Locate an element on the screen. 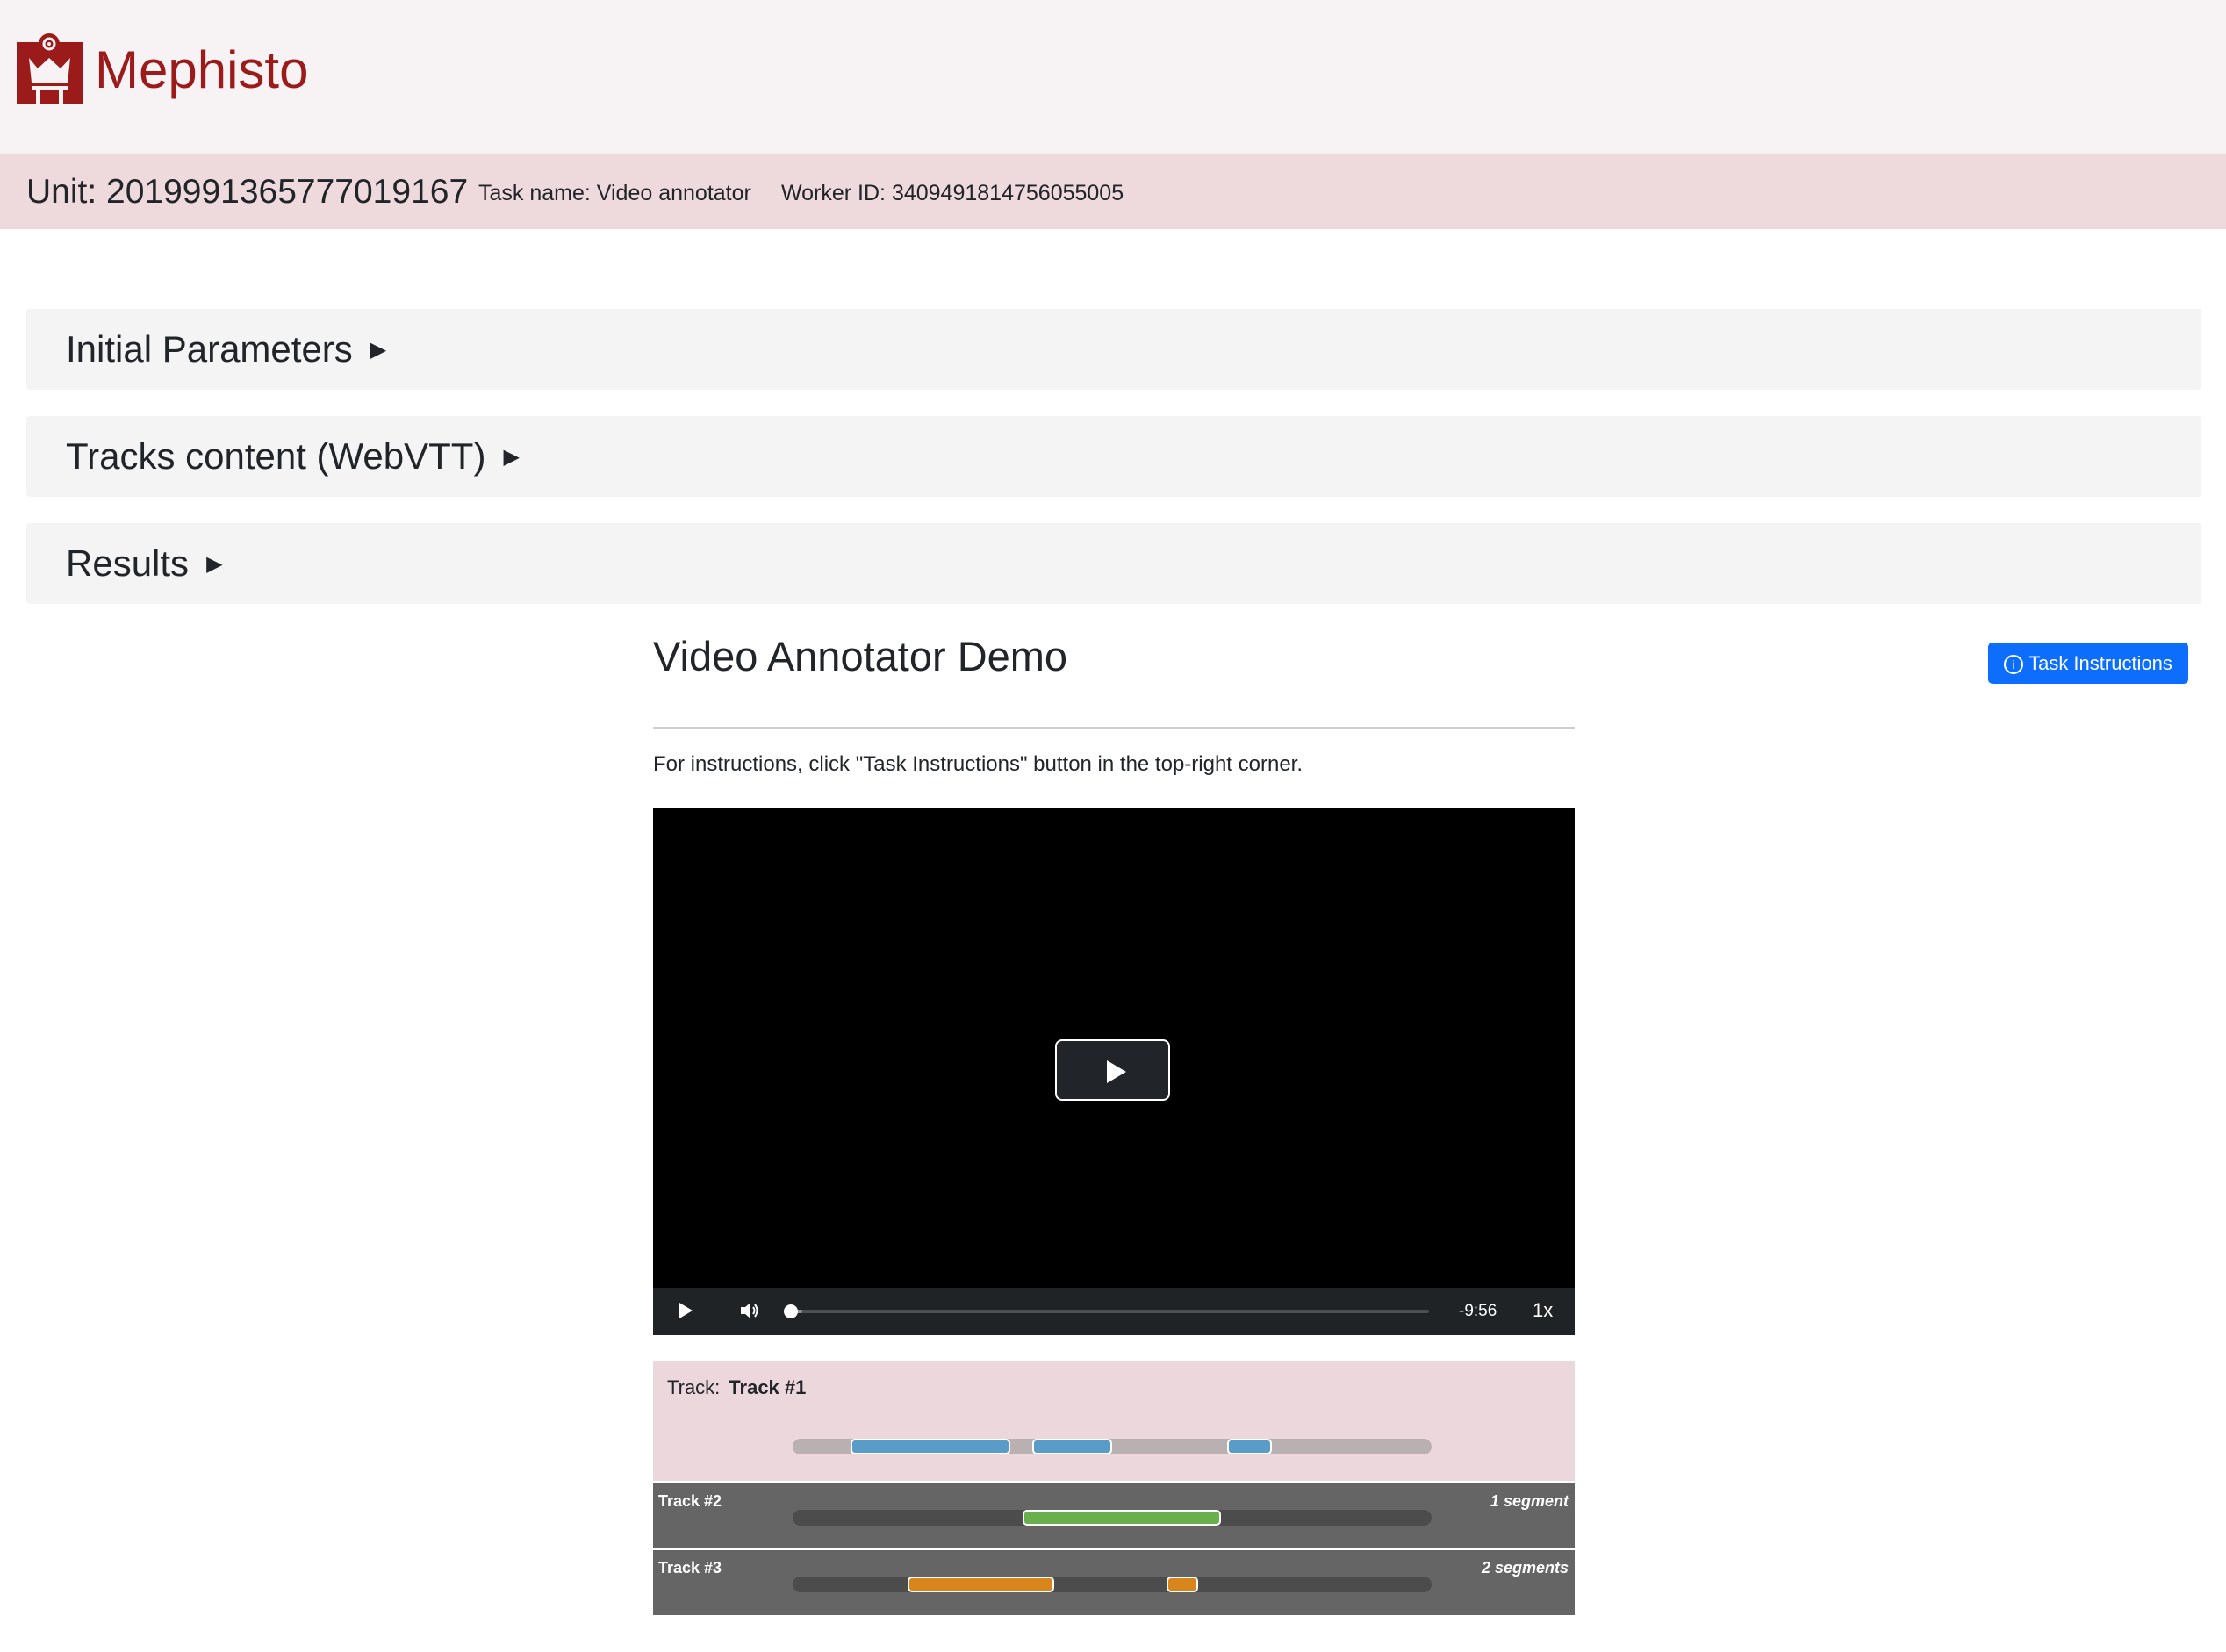 The height and width of the screenshot is (1652, 2226). top-header: Mephisto is located at coordinates (1113, 77).